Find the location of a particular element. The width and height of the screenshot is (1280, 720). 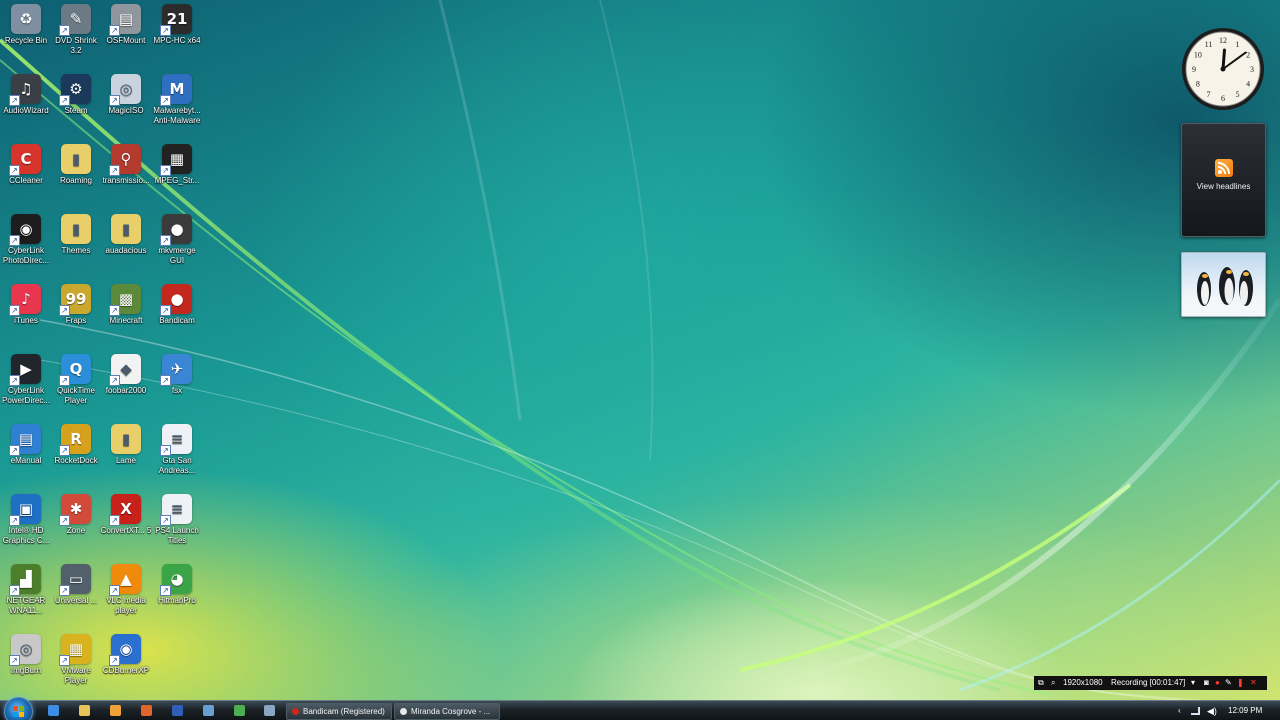

network-icon is located at coordinates (208, 710).